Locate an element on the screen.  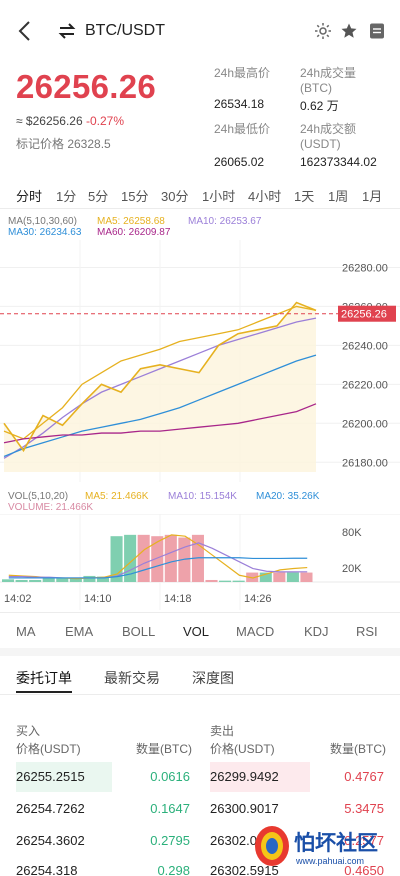
sun-icon is located at coordinates (323, 31).